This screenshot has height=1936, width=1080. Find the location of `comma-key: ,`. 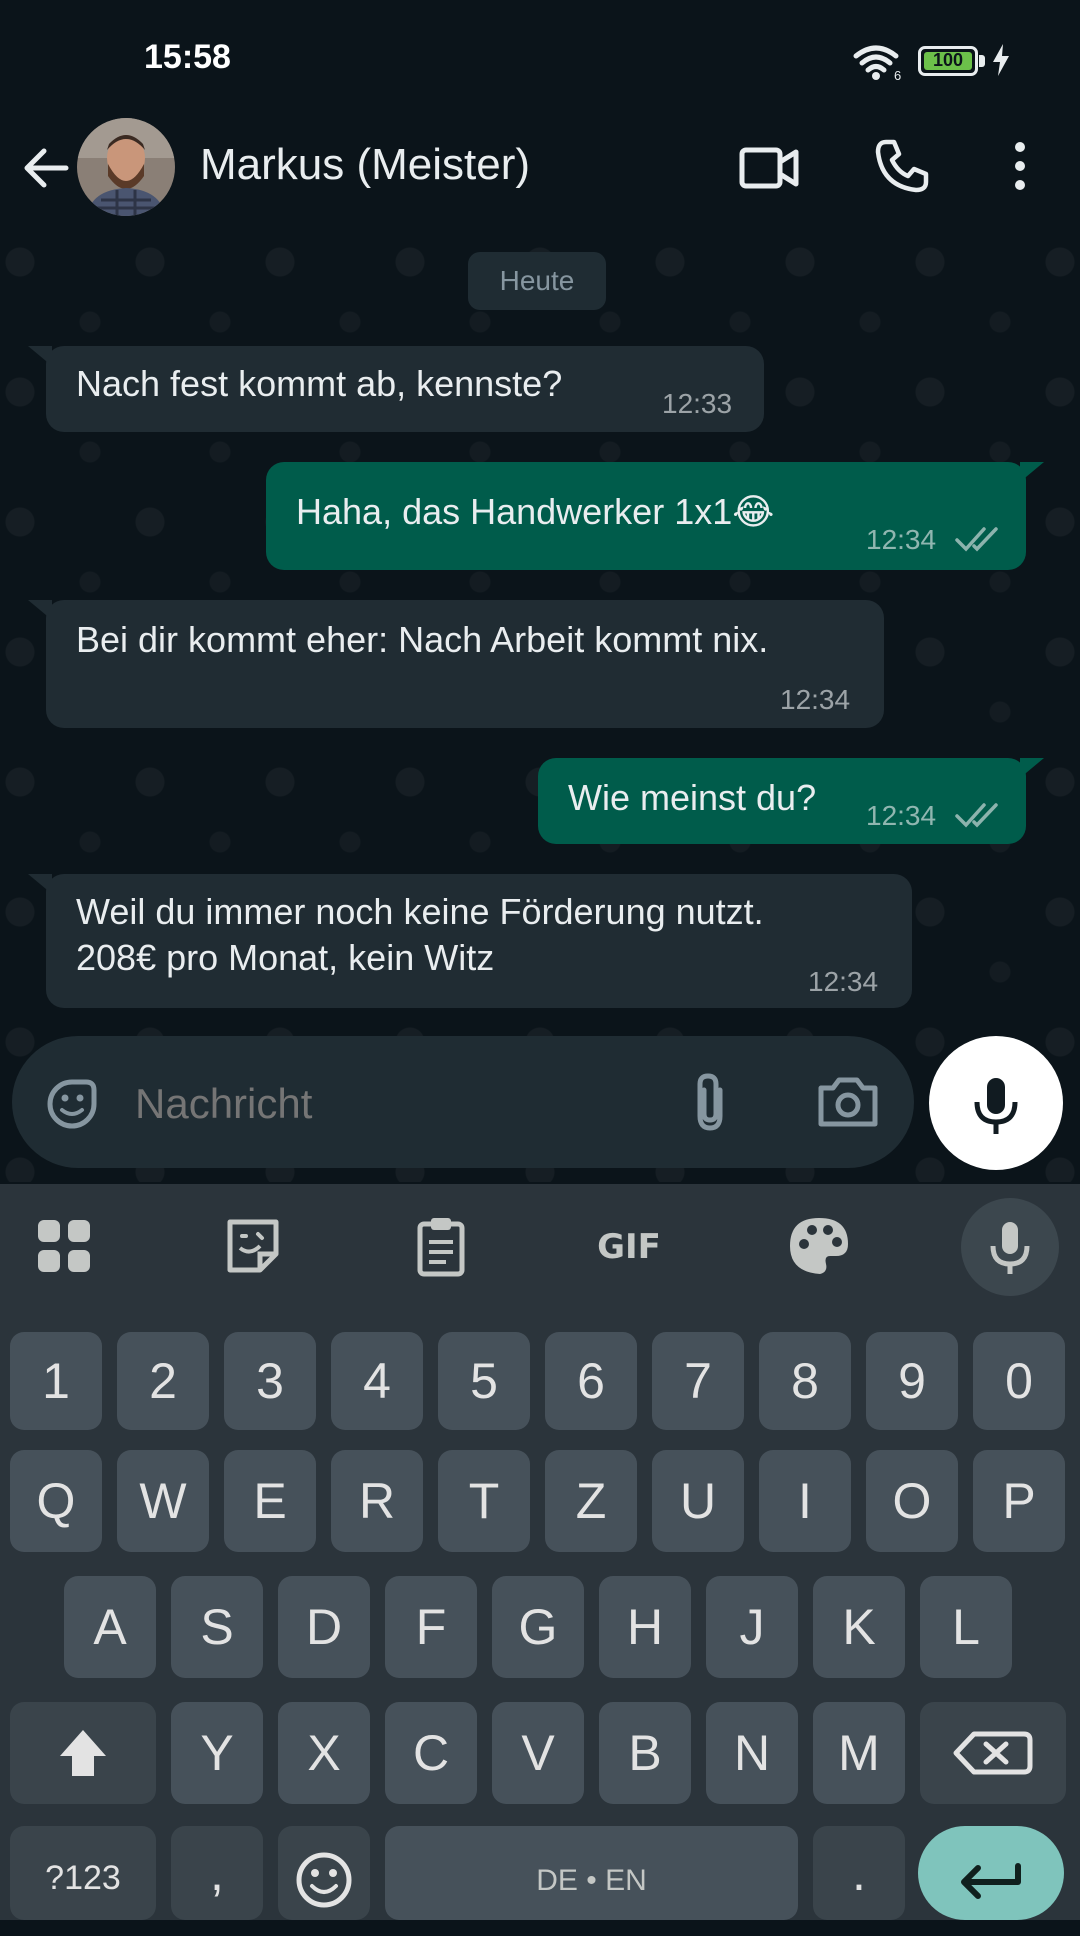

comma-key: , is located at coordinates (217, 1873).